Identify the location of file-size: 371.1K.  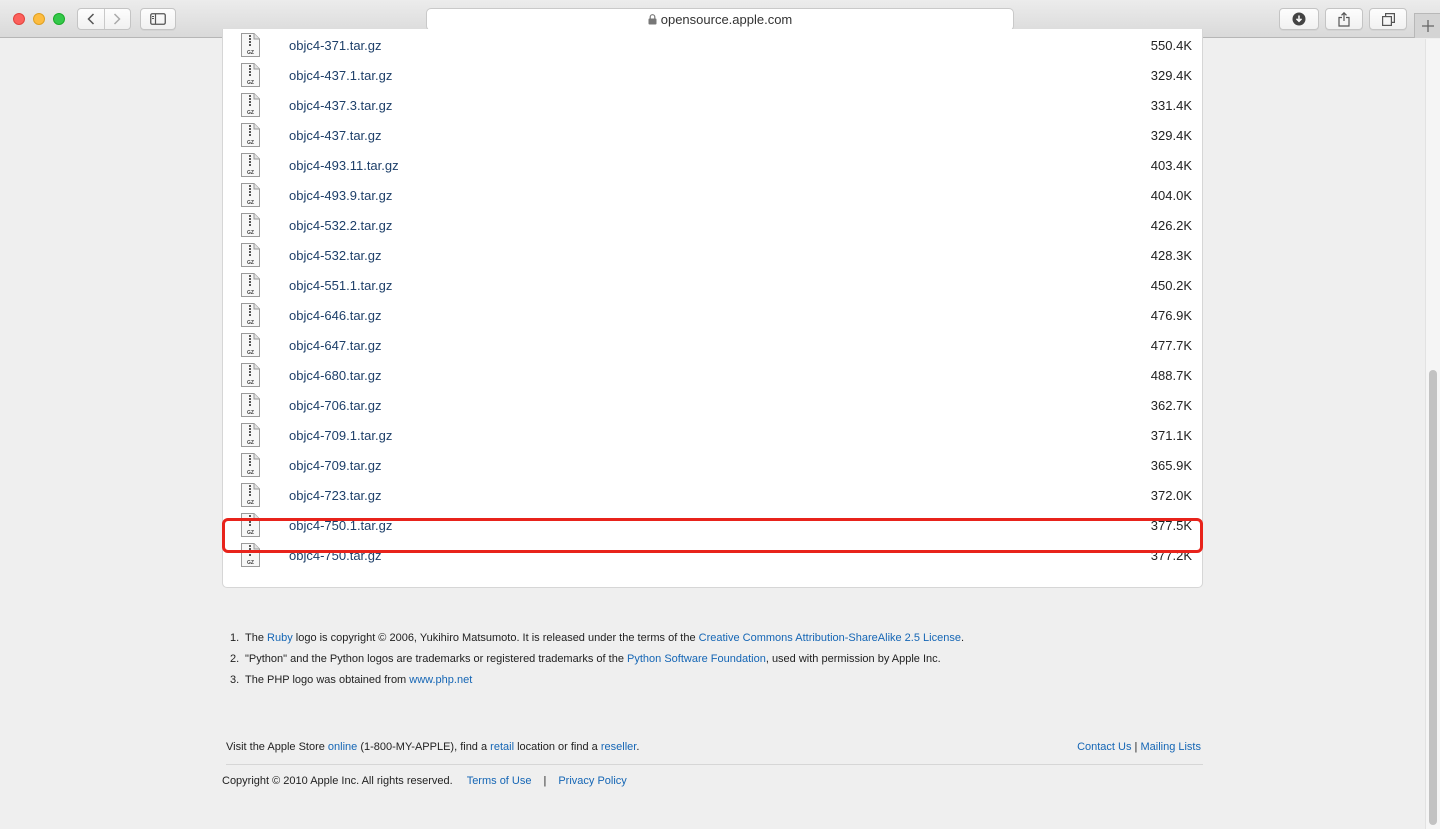
(1171, 435).